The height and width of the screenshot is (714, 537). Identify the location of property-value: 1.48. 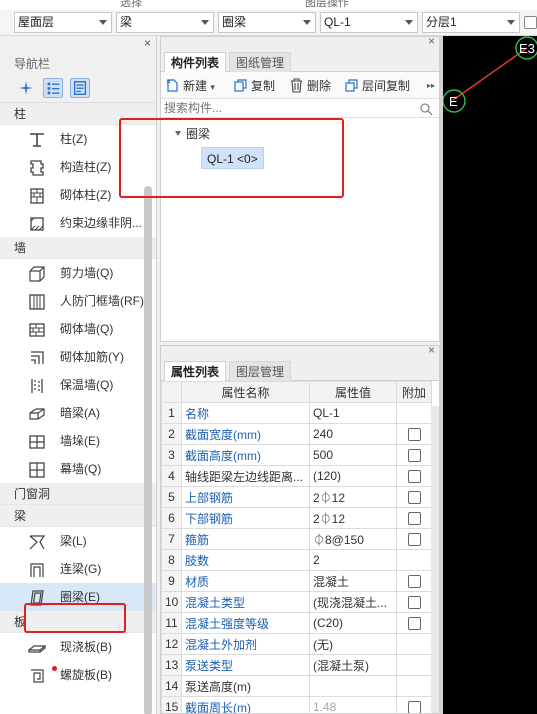
(353, 704).